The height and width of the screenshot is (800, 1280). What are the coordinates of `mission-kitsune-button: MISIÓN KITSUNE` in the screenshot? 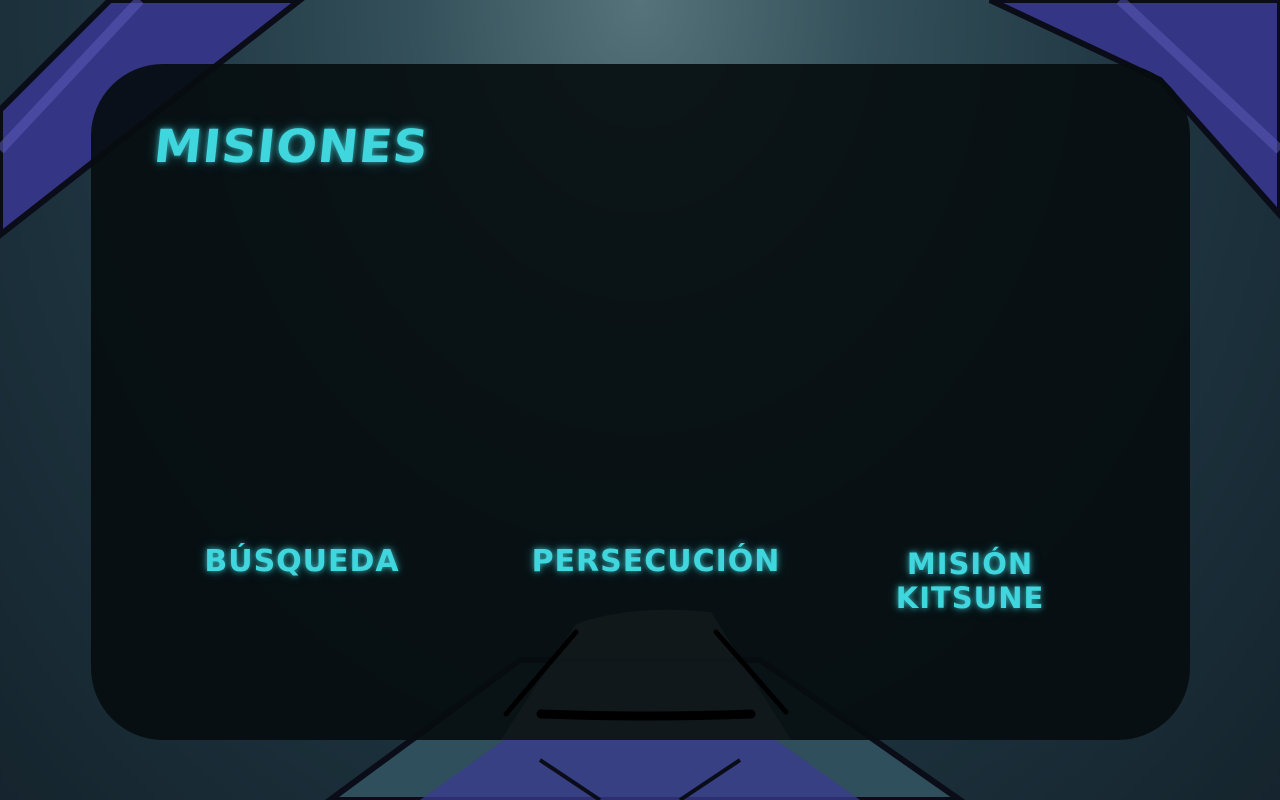 It's located at (970, 581).